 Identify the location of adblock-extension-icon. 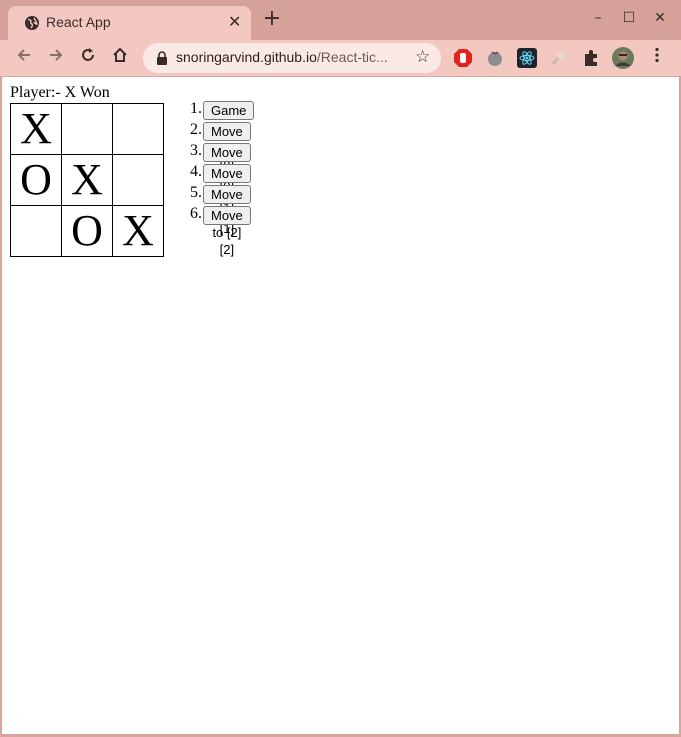
(463, 58).